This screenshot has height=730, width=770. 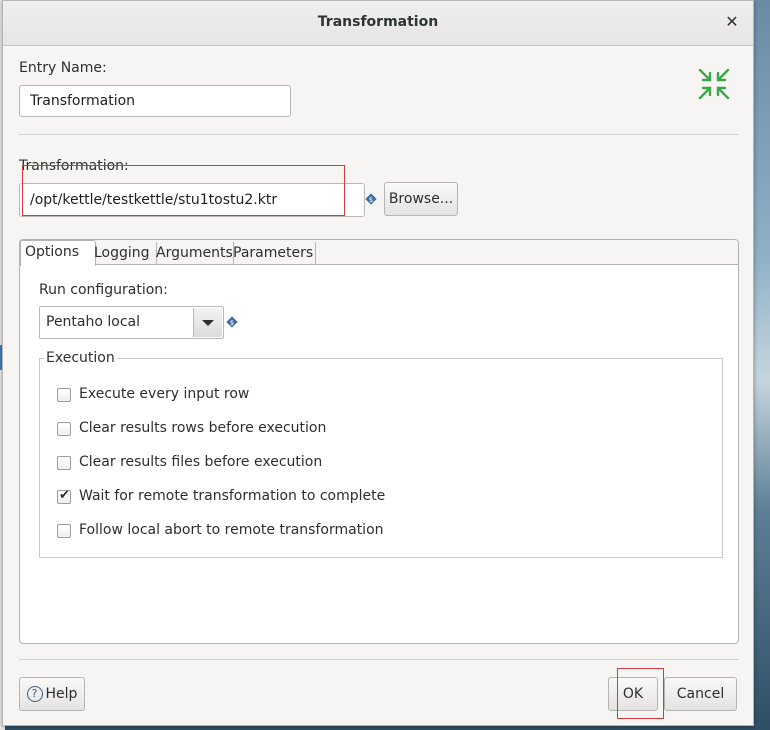 What do you see at coordinates (63, 68) in the screenshot?
I see `entry-name-label: Entry Name:` at bounding box center [63, 68].